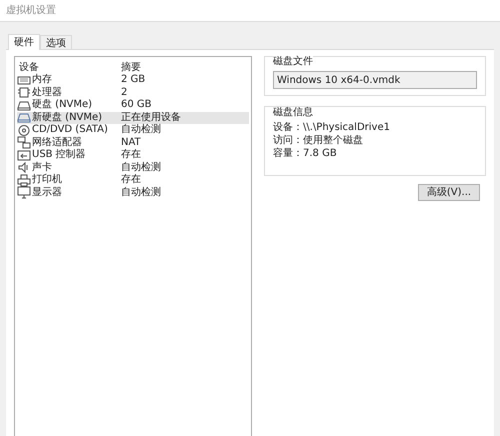  Describe the element at coordinates (24, 180) in the screenshot. I see `printer-icon` at that location.